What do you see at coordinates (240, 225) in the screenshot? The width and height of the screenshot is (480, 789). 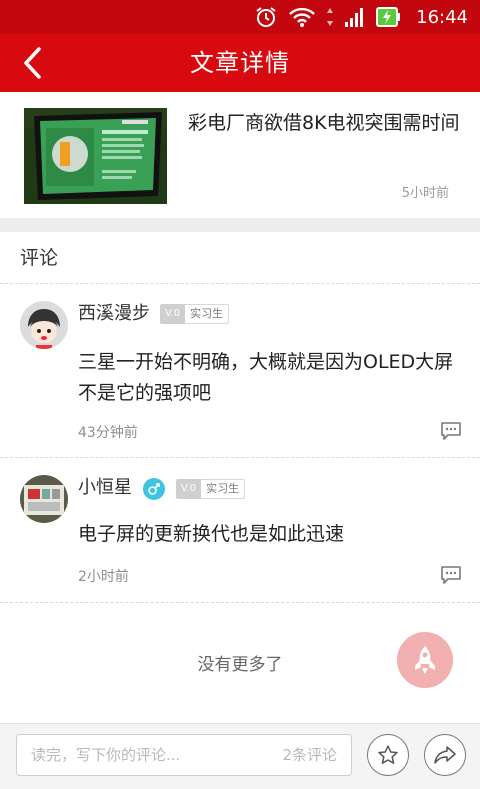 I see `section-divider` at bounding box center [240, 225].